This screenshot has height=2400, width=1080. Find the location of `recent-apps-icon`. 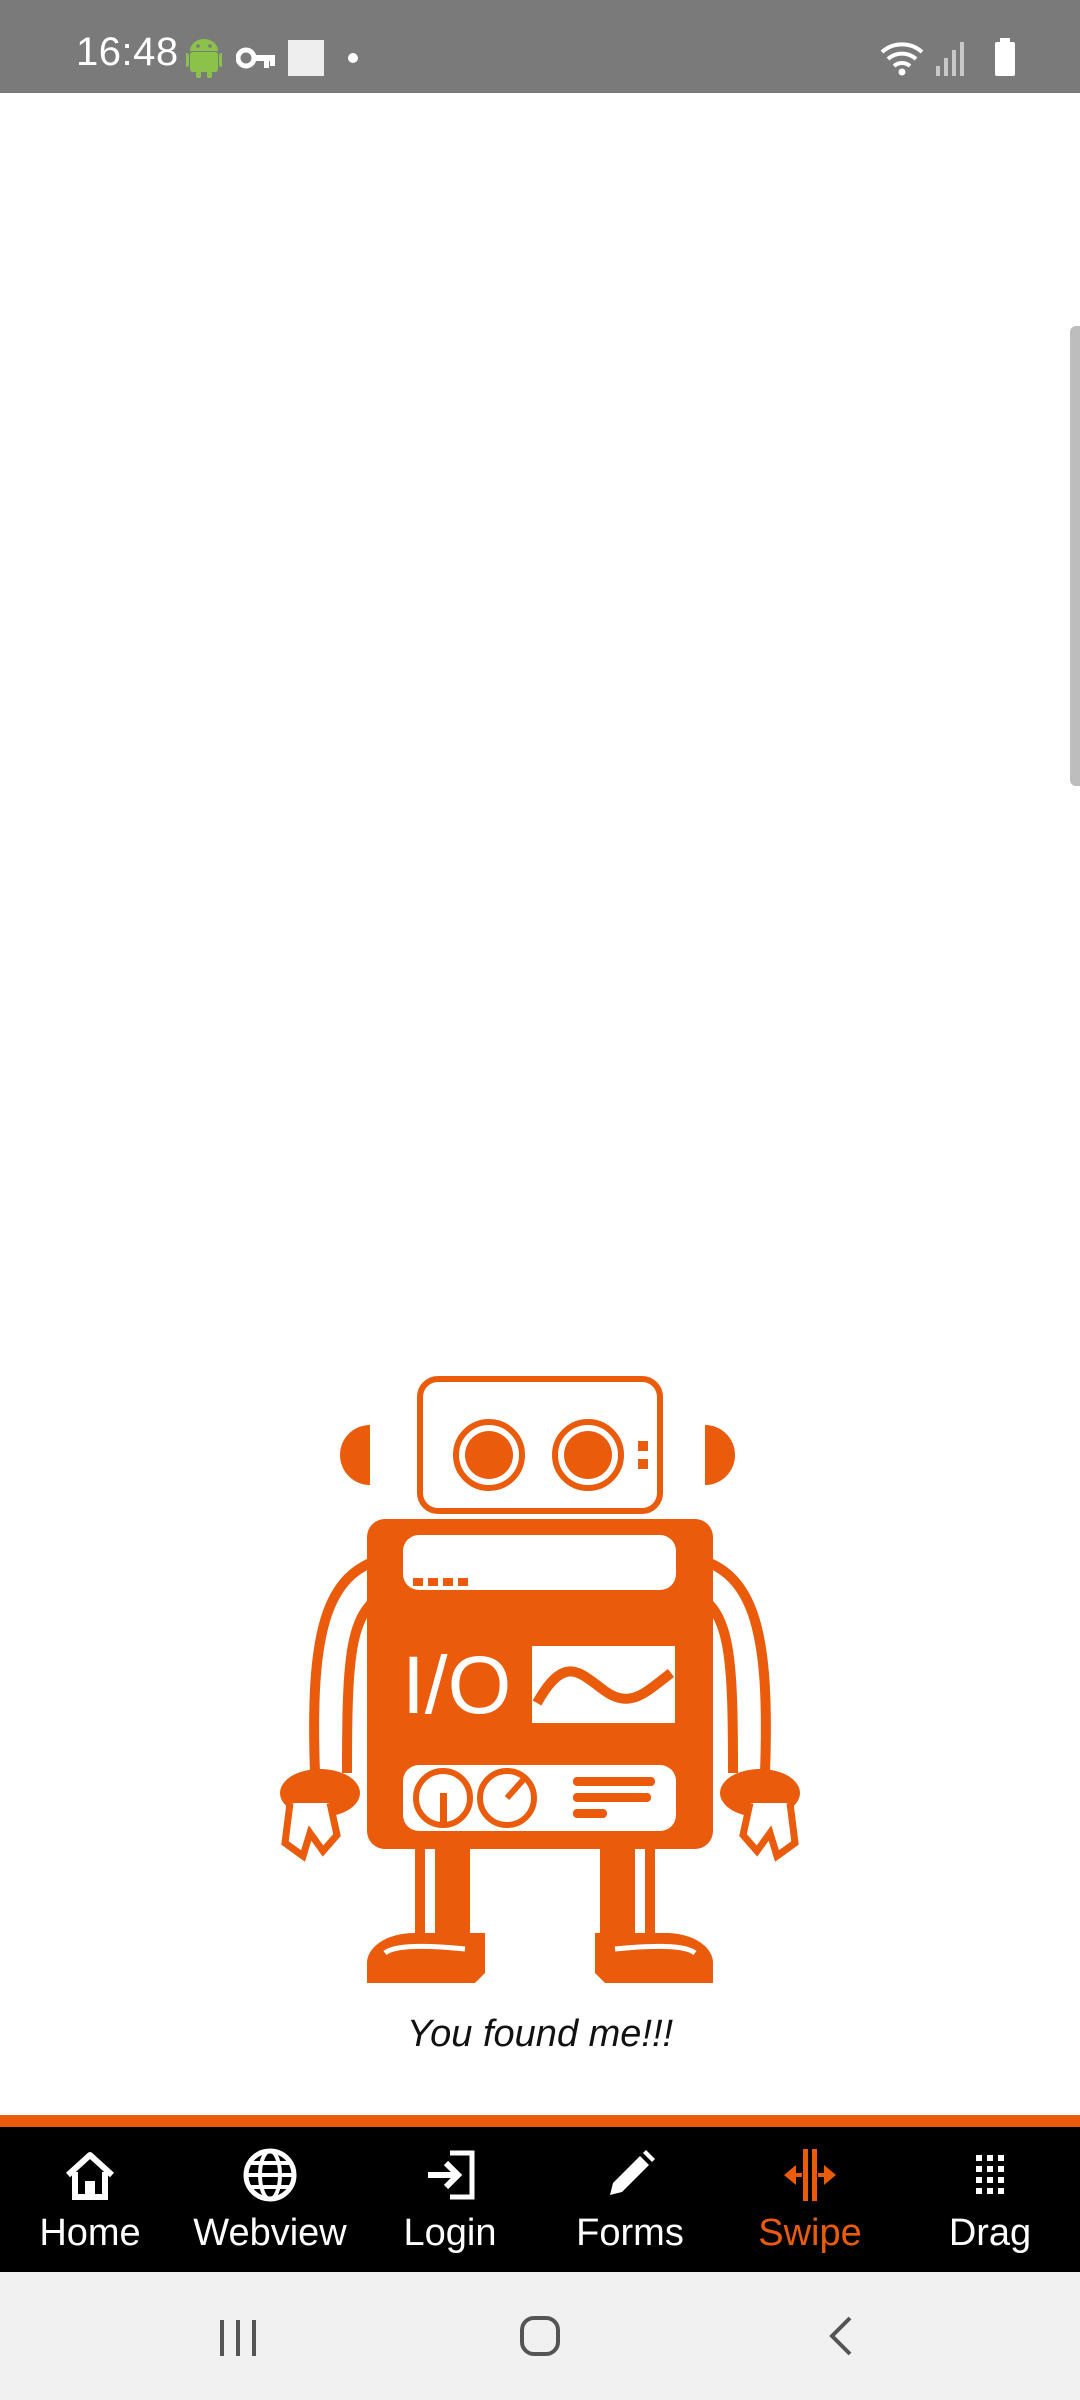

recent-apps-icon is located at coordinates (238, 2336).